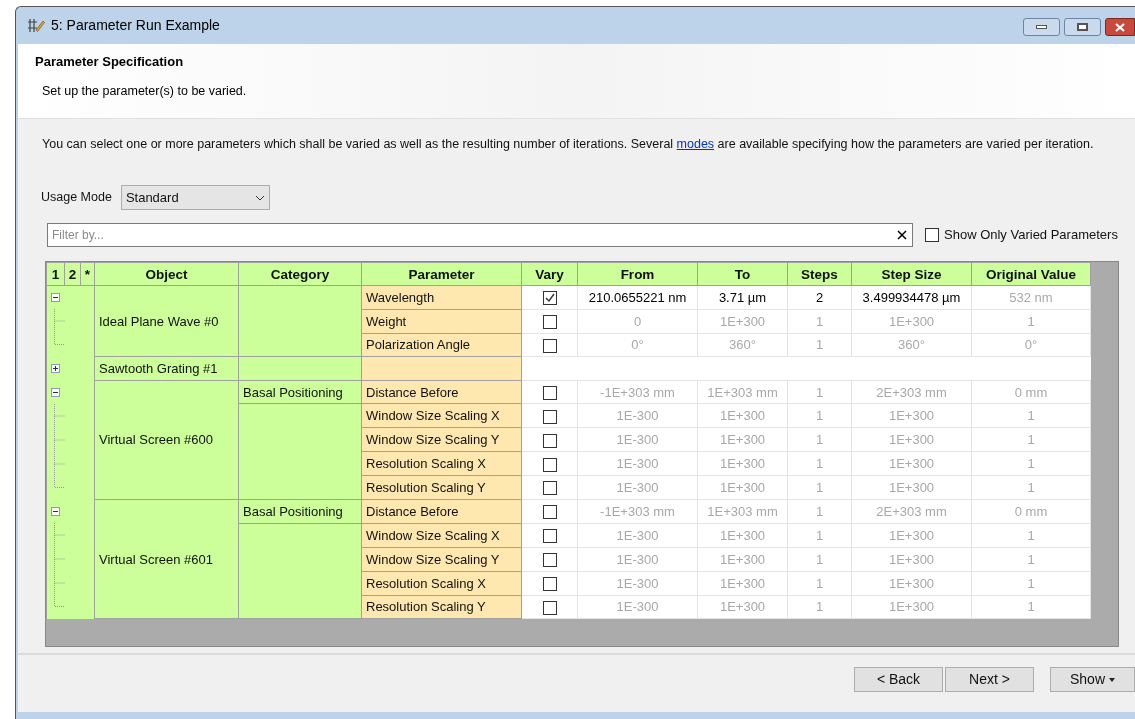 The height and width of the screenshot is (719, 1135). What do you see at coordinates (568, 144) in the screenshot?
I see `intro-text: You can select one or more parameters which shall be varied as well as the resulting number of iterations. Several modes are available specifying how the parameters are varied per iteration.` at bounding box center [568, 144].